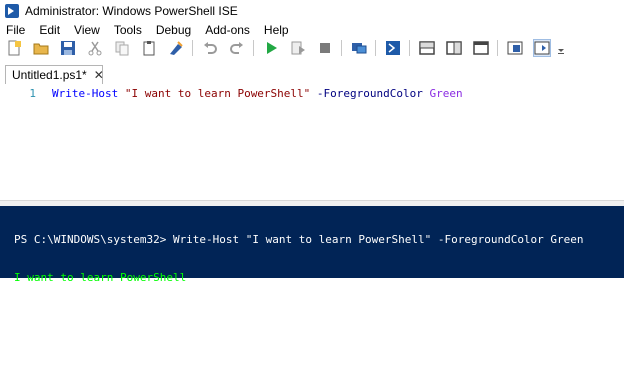 Image resolution: width=624 pixels, height=373 pixels. Describe the element at coordinates (49, 75) in the screenshot. I see `tab-label: Untitled1.ps1*` at that location.